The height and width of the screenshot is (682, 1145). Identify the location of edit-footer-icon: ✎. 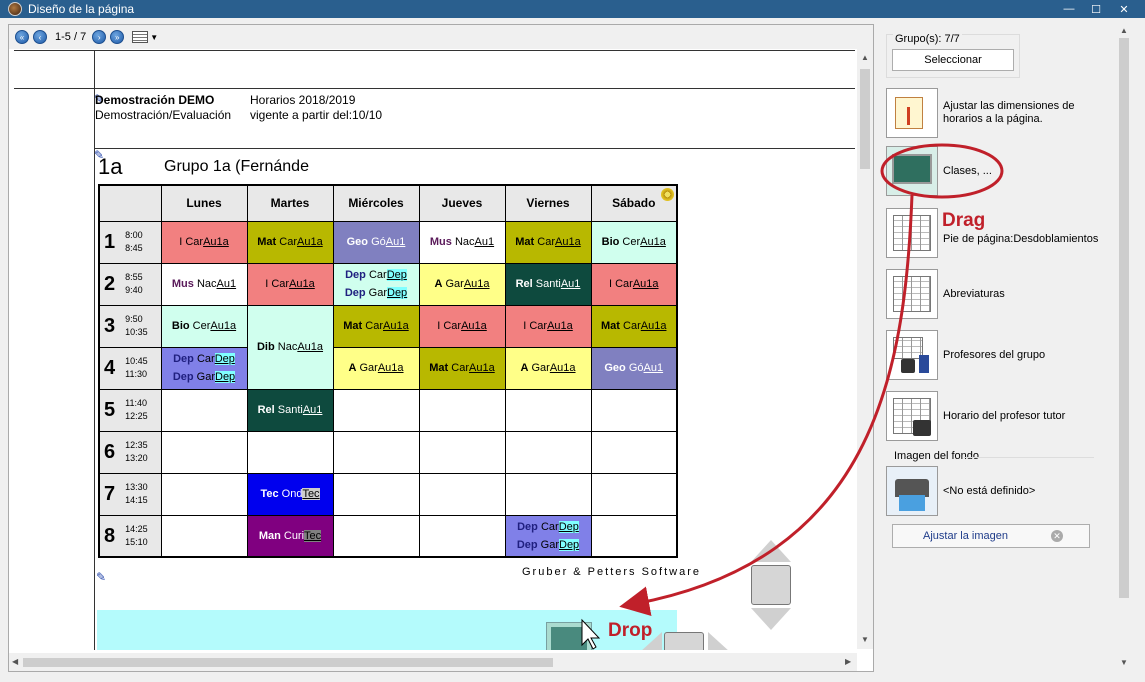
(101, 577).